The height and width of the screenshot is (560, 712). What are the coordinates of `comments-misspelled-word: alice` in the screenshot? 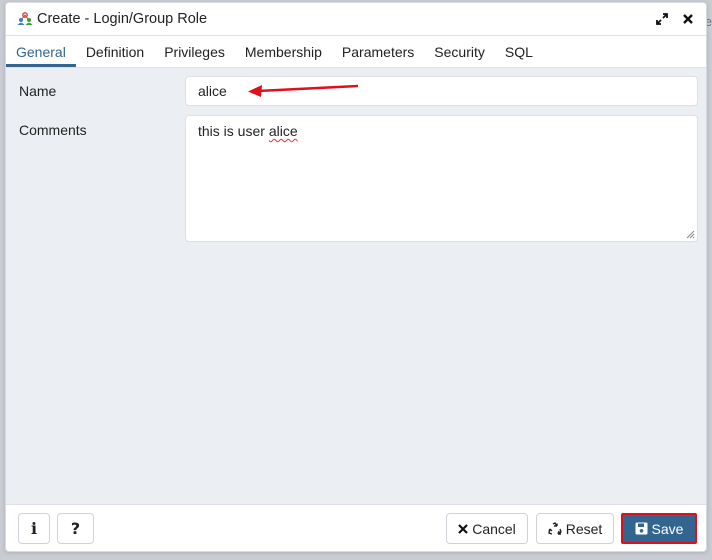 It's located at (283, 131).